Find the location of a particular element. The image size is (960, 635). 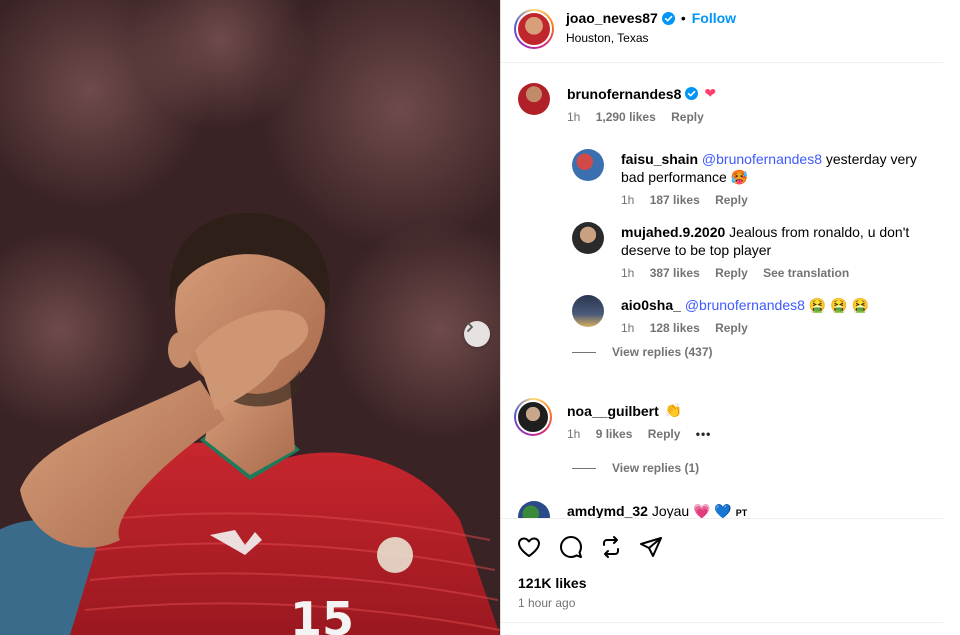

carousel-next-button is located at coordinates (477, 334).